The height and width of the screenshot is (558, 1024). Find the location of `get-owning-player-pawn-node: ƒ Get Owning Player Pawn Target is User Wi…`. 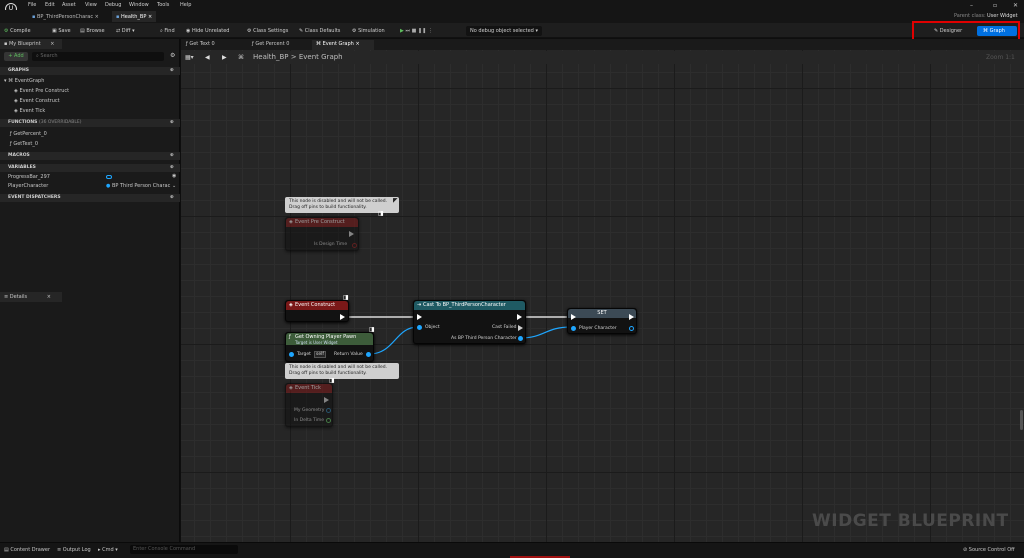

get-owning-player-pawn-node: ƒ Get Owning Player Pawn Target is User Wi… is located at coordinates (329, 347).